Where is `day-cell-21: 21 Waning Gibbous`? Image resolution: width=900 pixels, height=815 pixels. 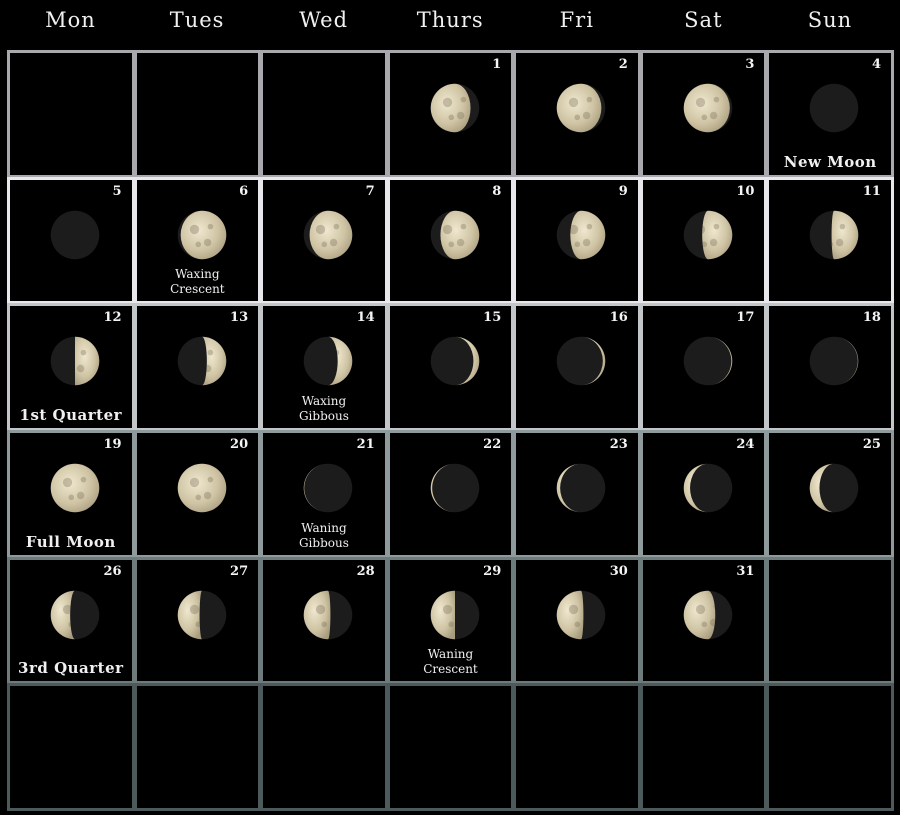
day-cell-21: 21 Waning Gibbous is located at coordinates (324, 494).